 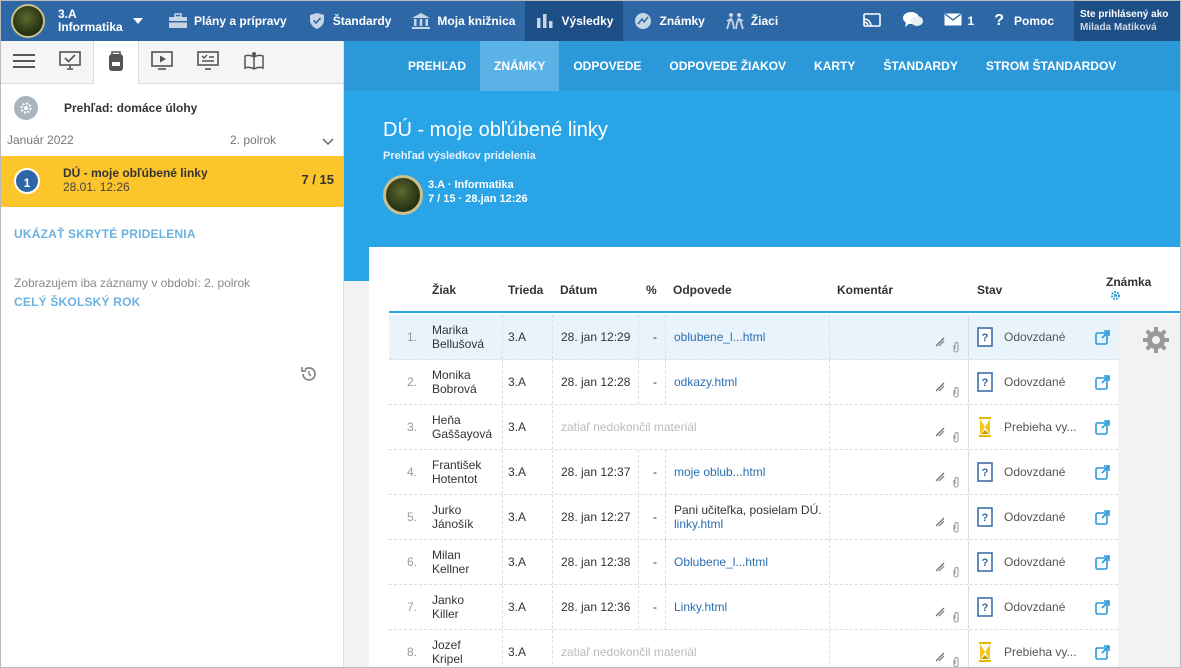 I want to click on header-student: Žiak, so click(x=444, y=290).